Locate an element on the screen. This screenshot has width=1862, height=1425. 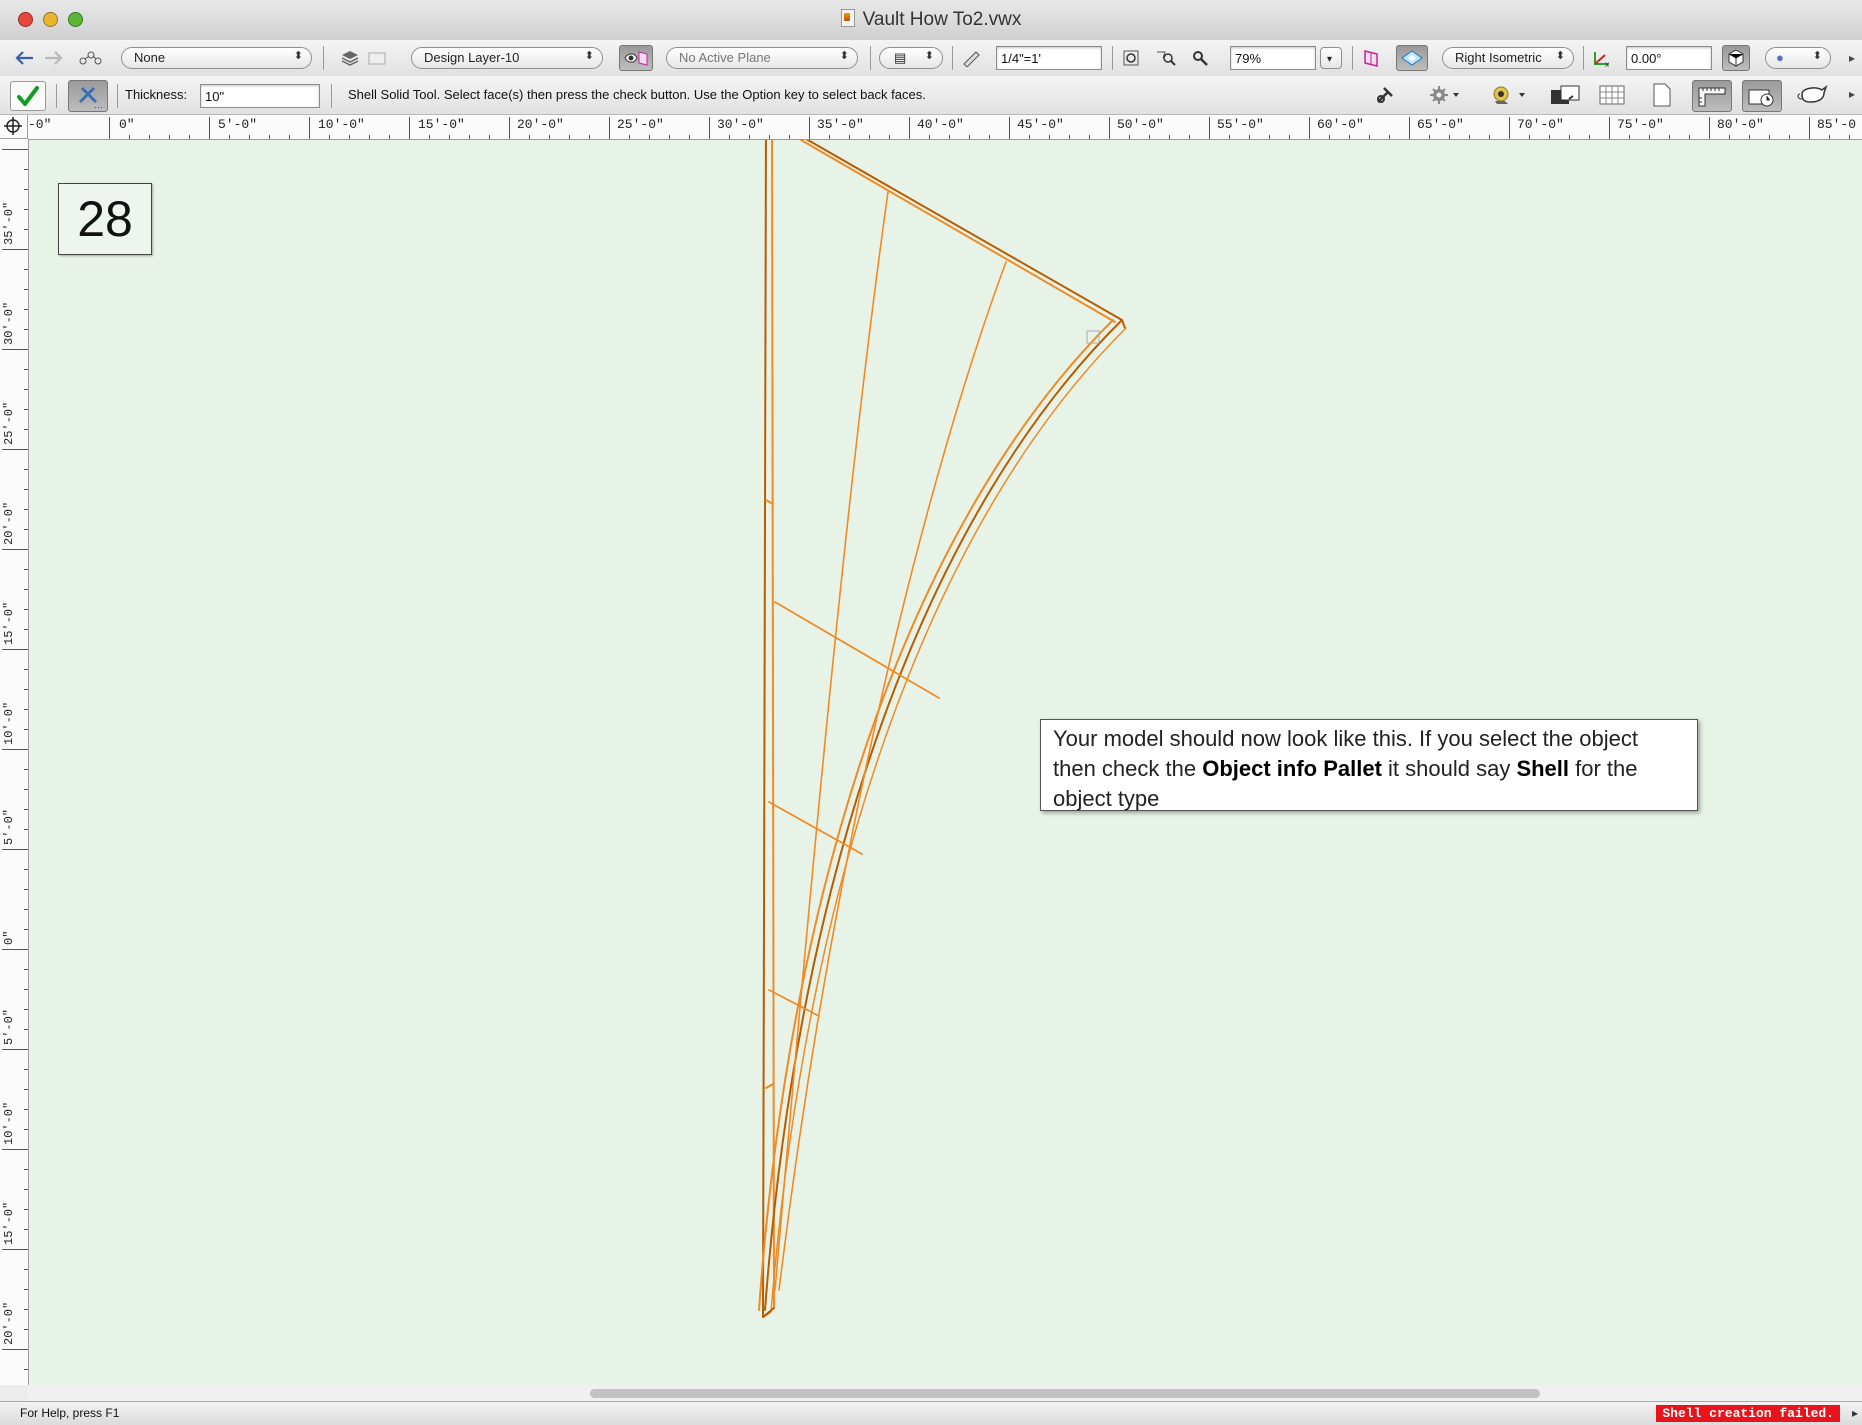
horizontal-scrollbar is located at coordinates (945, 1393).